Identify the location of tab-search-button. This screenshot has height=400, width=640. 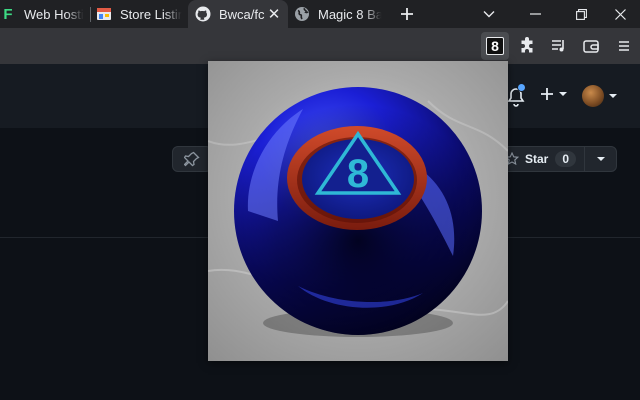
(489, 14).